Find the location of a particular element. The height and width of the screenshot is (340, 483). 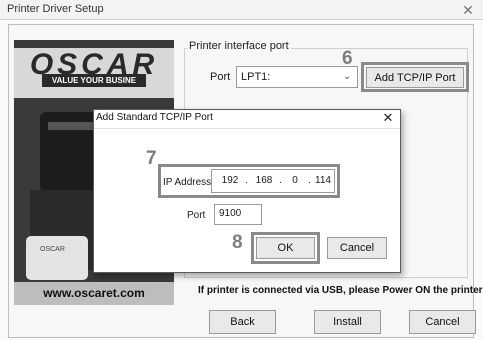

website-url: www.oscaret.com is located at coordinates (94, 293).